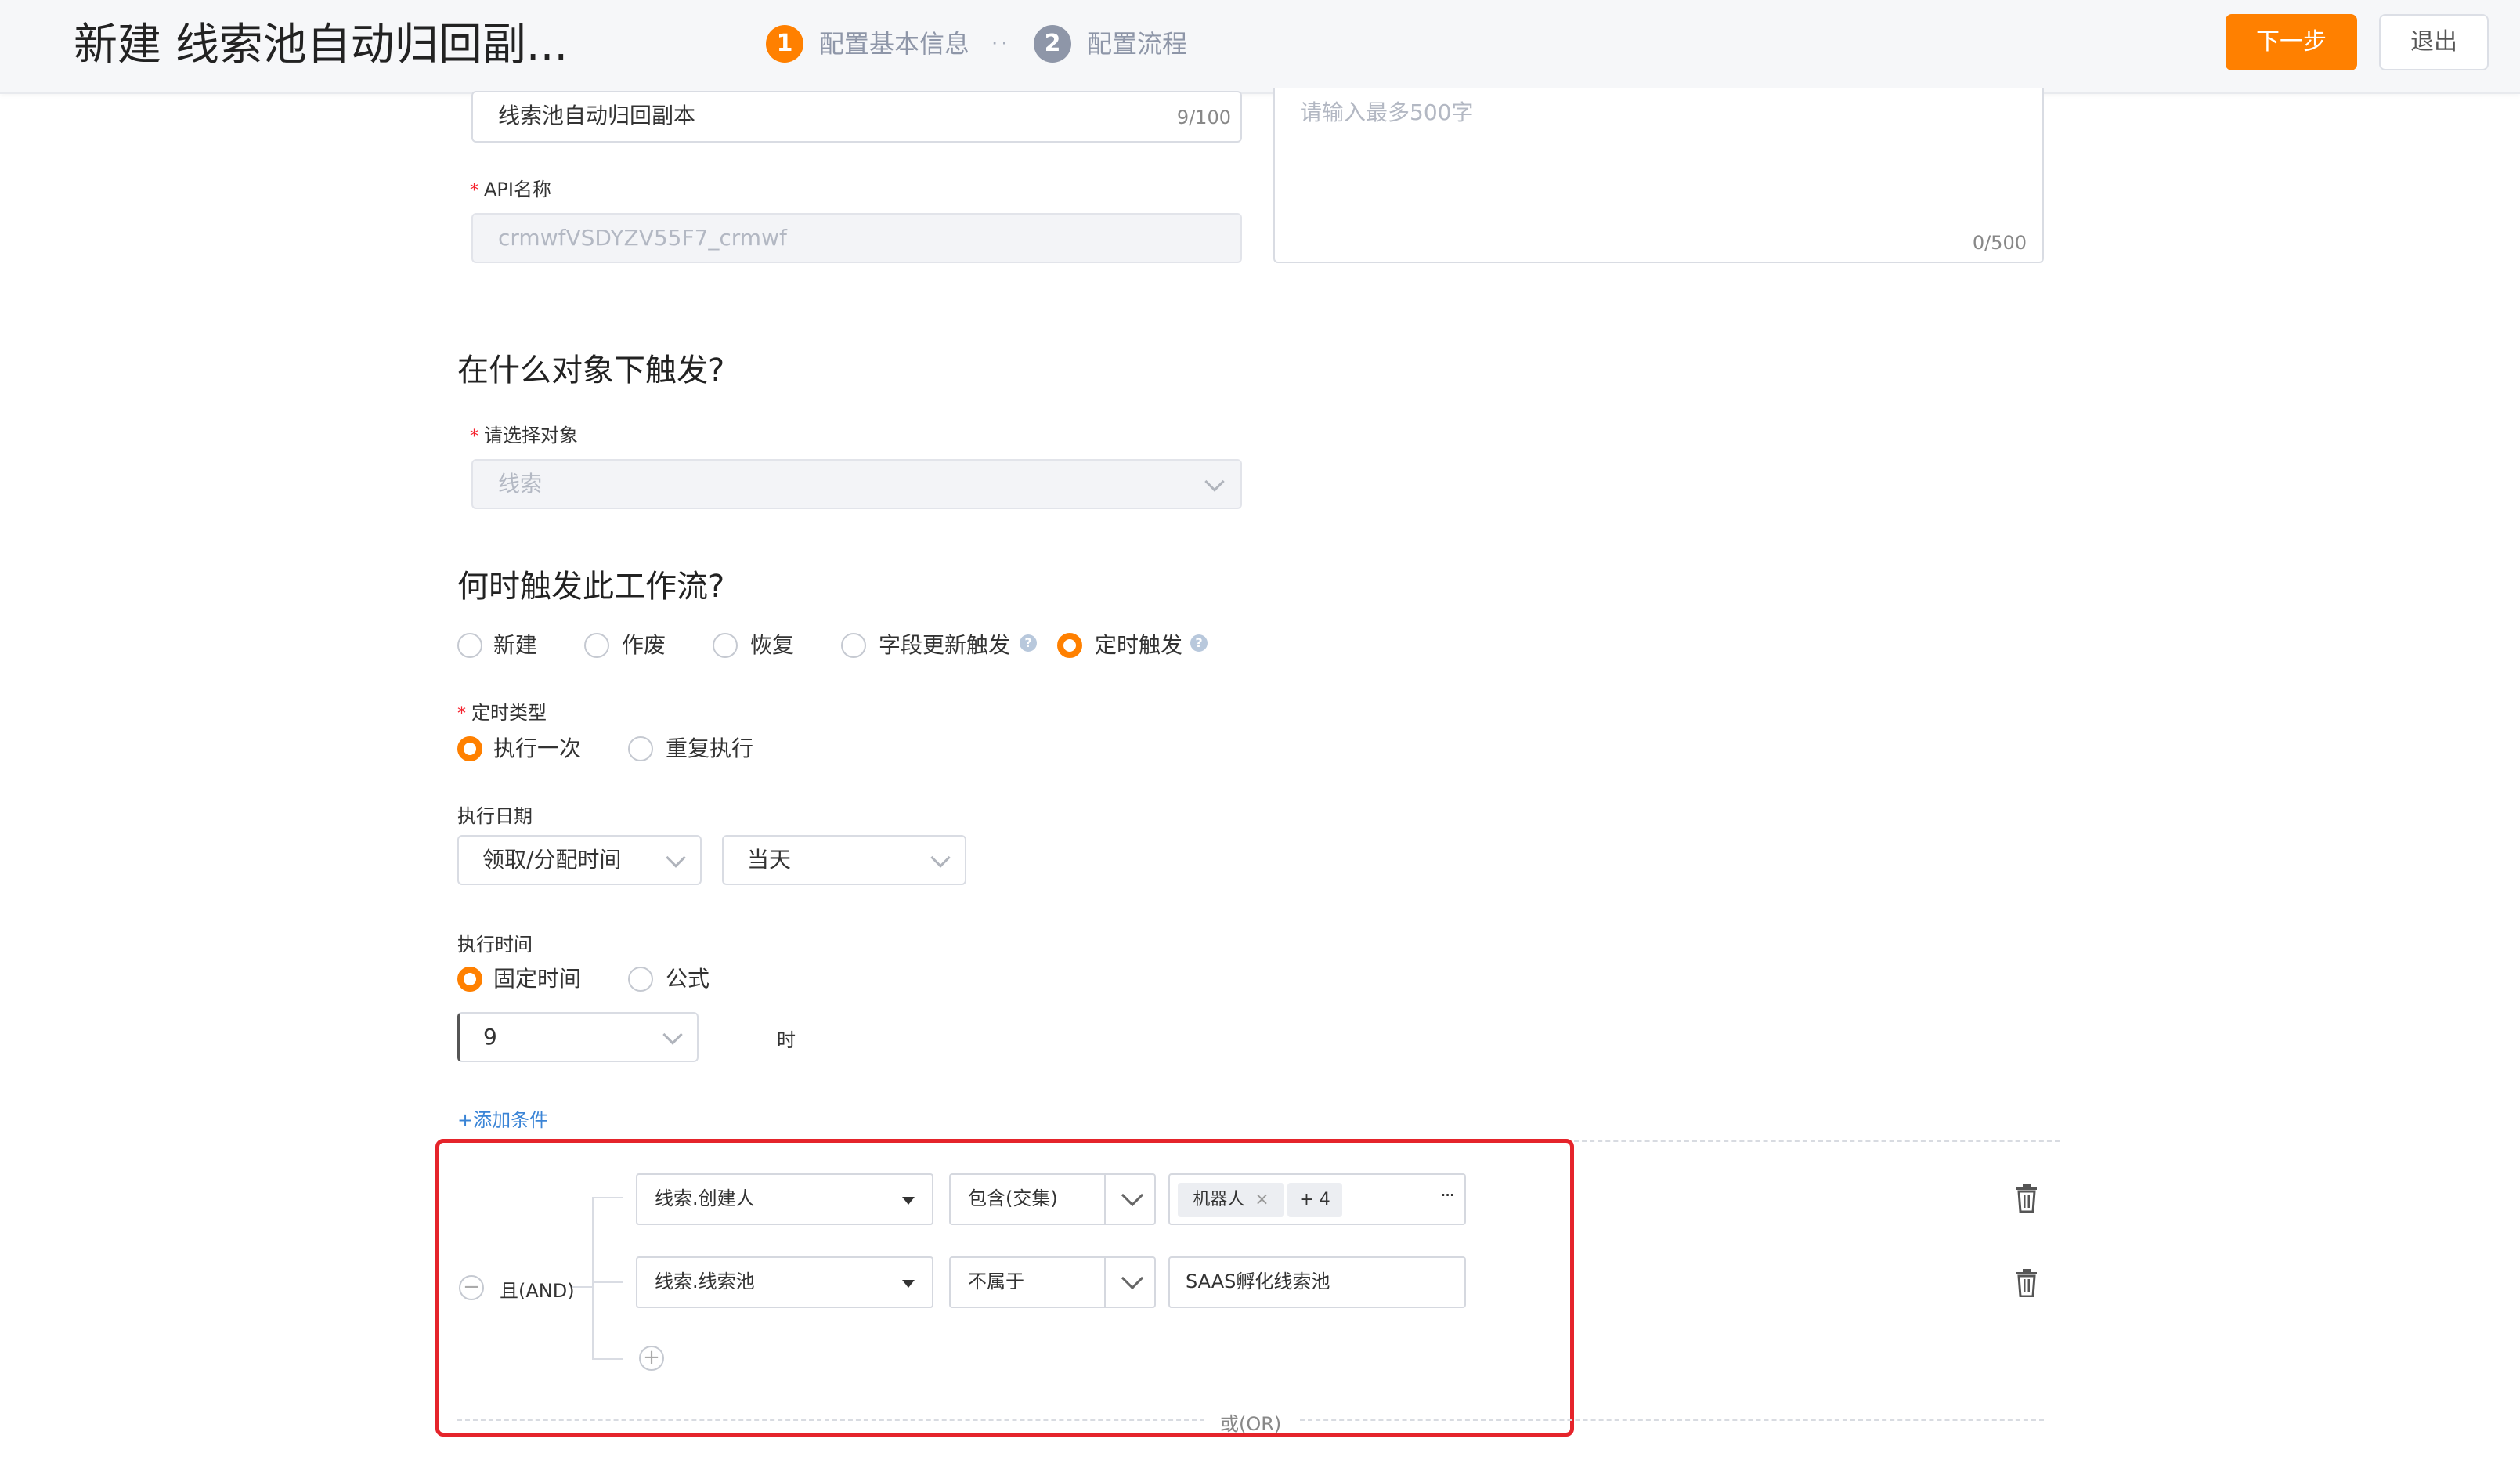 Image resolution: width=2520 pixels, height=1482 pixels. What do you see at coordinates (495, 816) in the screenshot?
I see `exec-date-label: 执行日期` at bounding box center [495, 816].